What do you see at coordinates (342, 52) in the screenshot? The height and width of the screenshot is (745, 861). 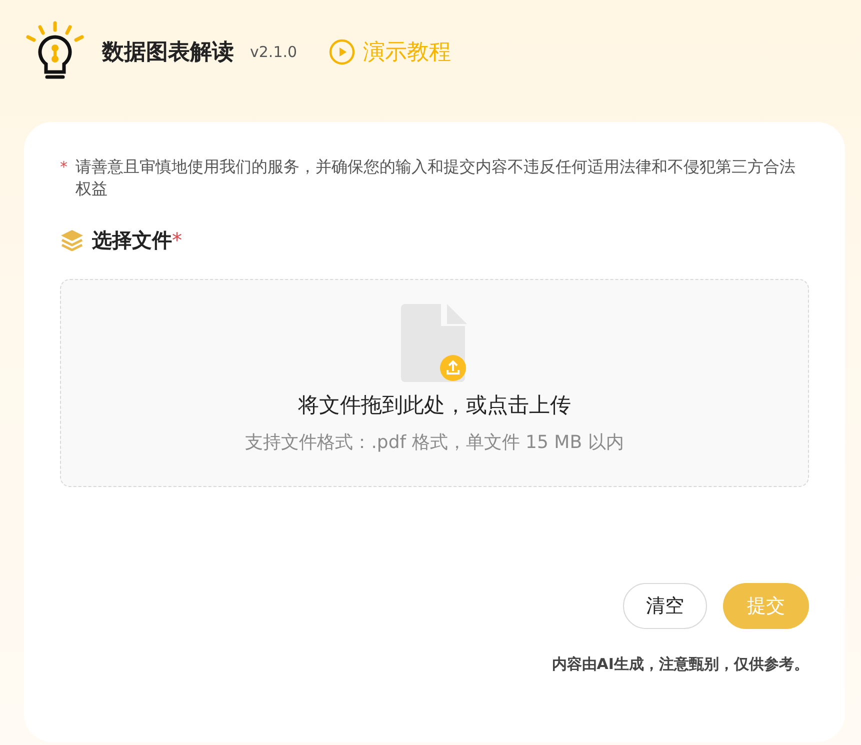 I see `play-icon` at bounding box center [342, 52].